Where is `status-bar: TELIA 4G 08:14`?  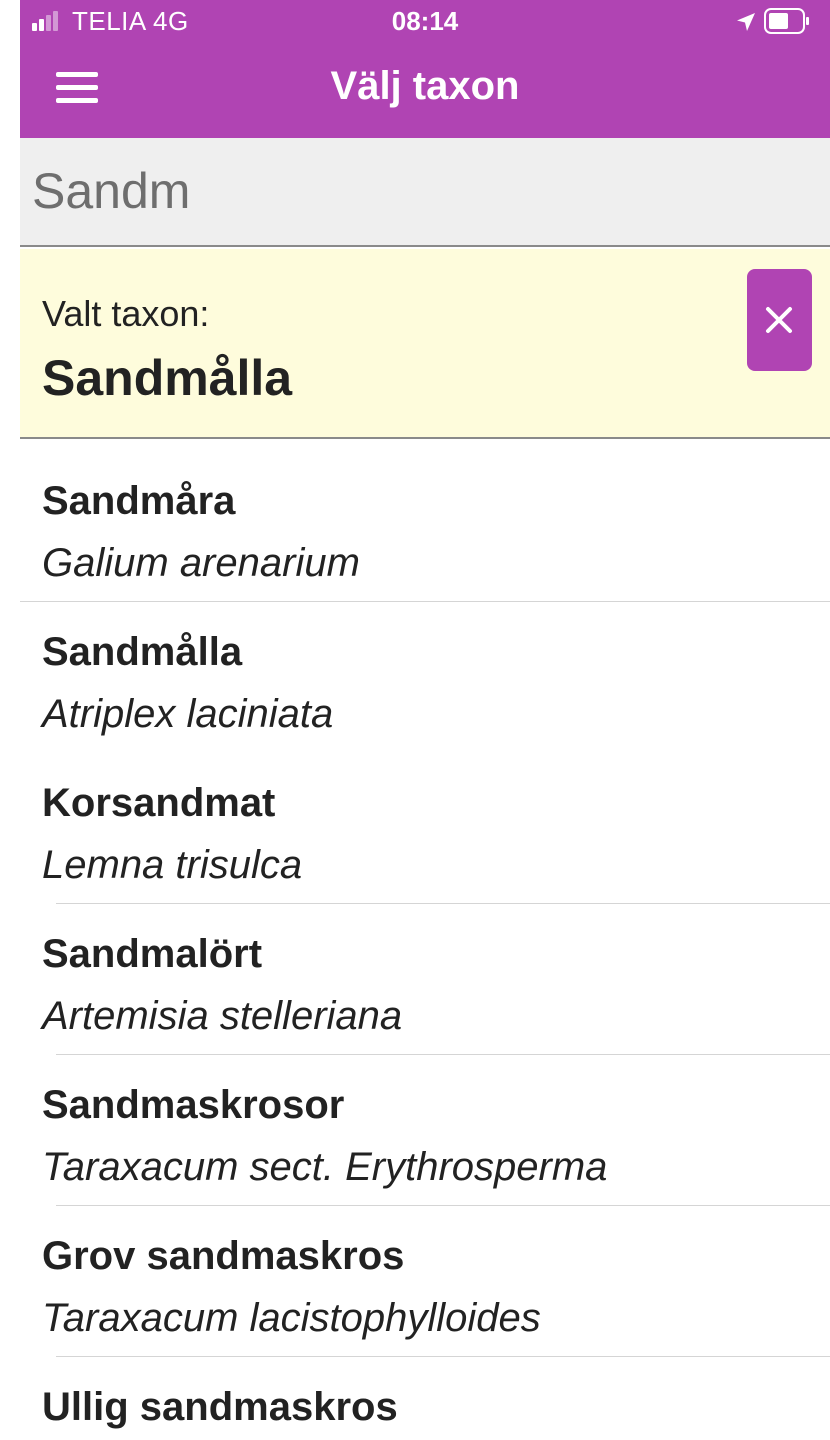
status-bar: TELIA 4G 08:14 is located at coordinates (425, 22).